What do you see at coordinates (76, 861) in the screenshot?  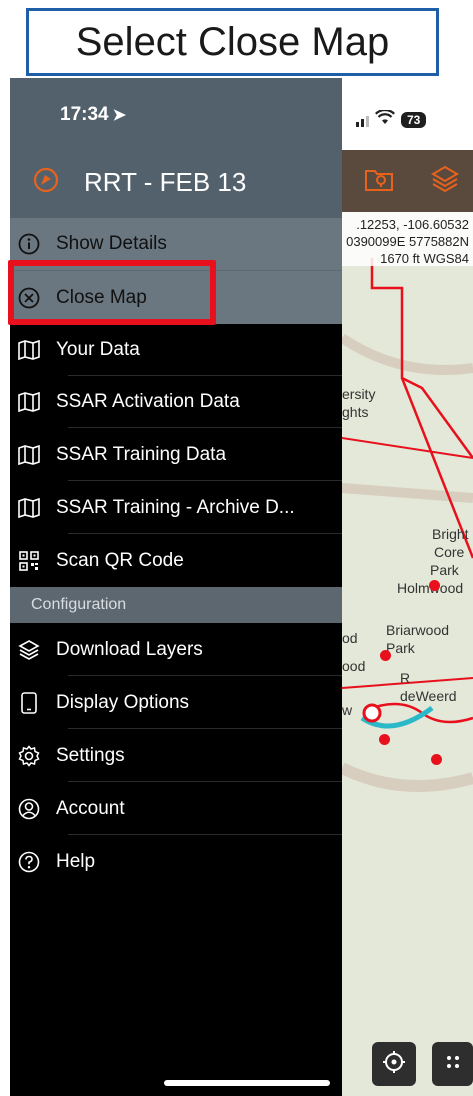 I see `menu-item-label: Help` at bounding box center [76, 861].